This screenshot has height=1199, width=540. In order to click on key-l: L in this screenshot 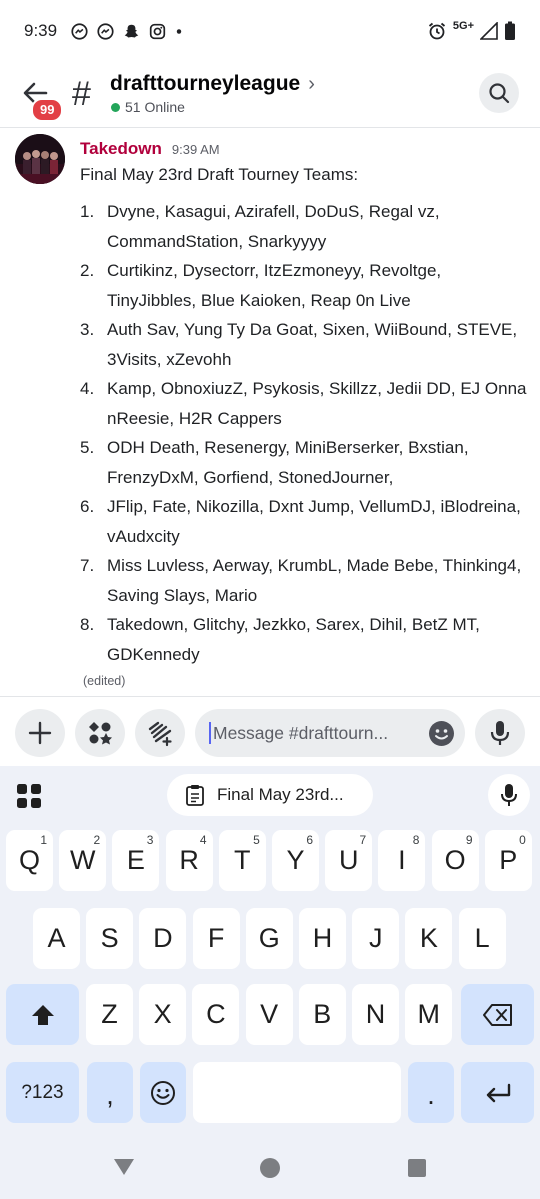, I will do `click(482, 938)`.